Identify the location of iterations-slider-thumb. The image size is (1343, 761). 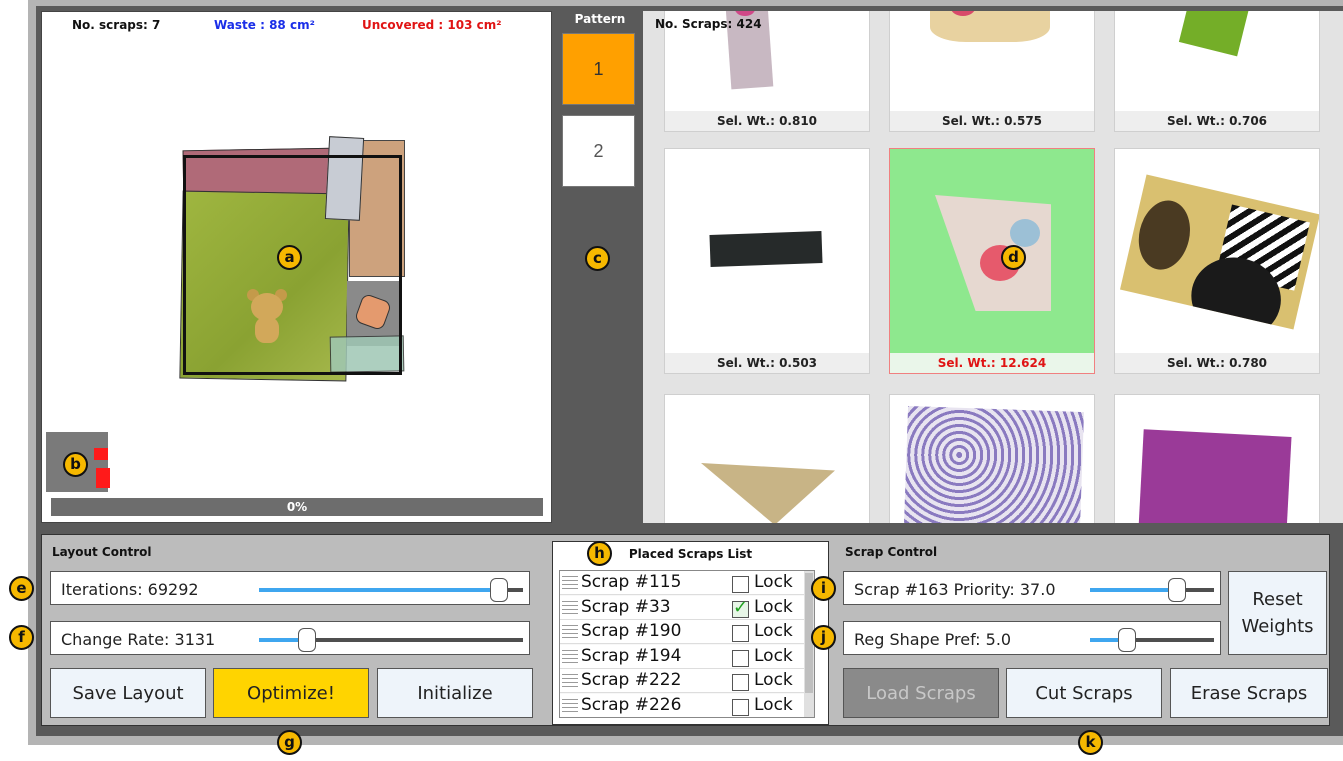
(499, 590).